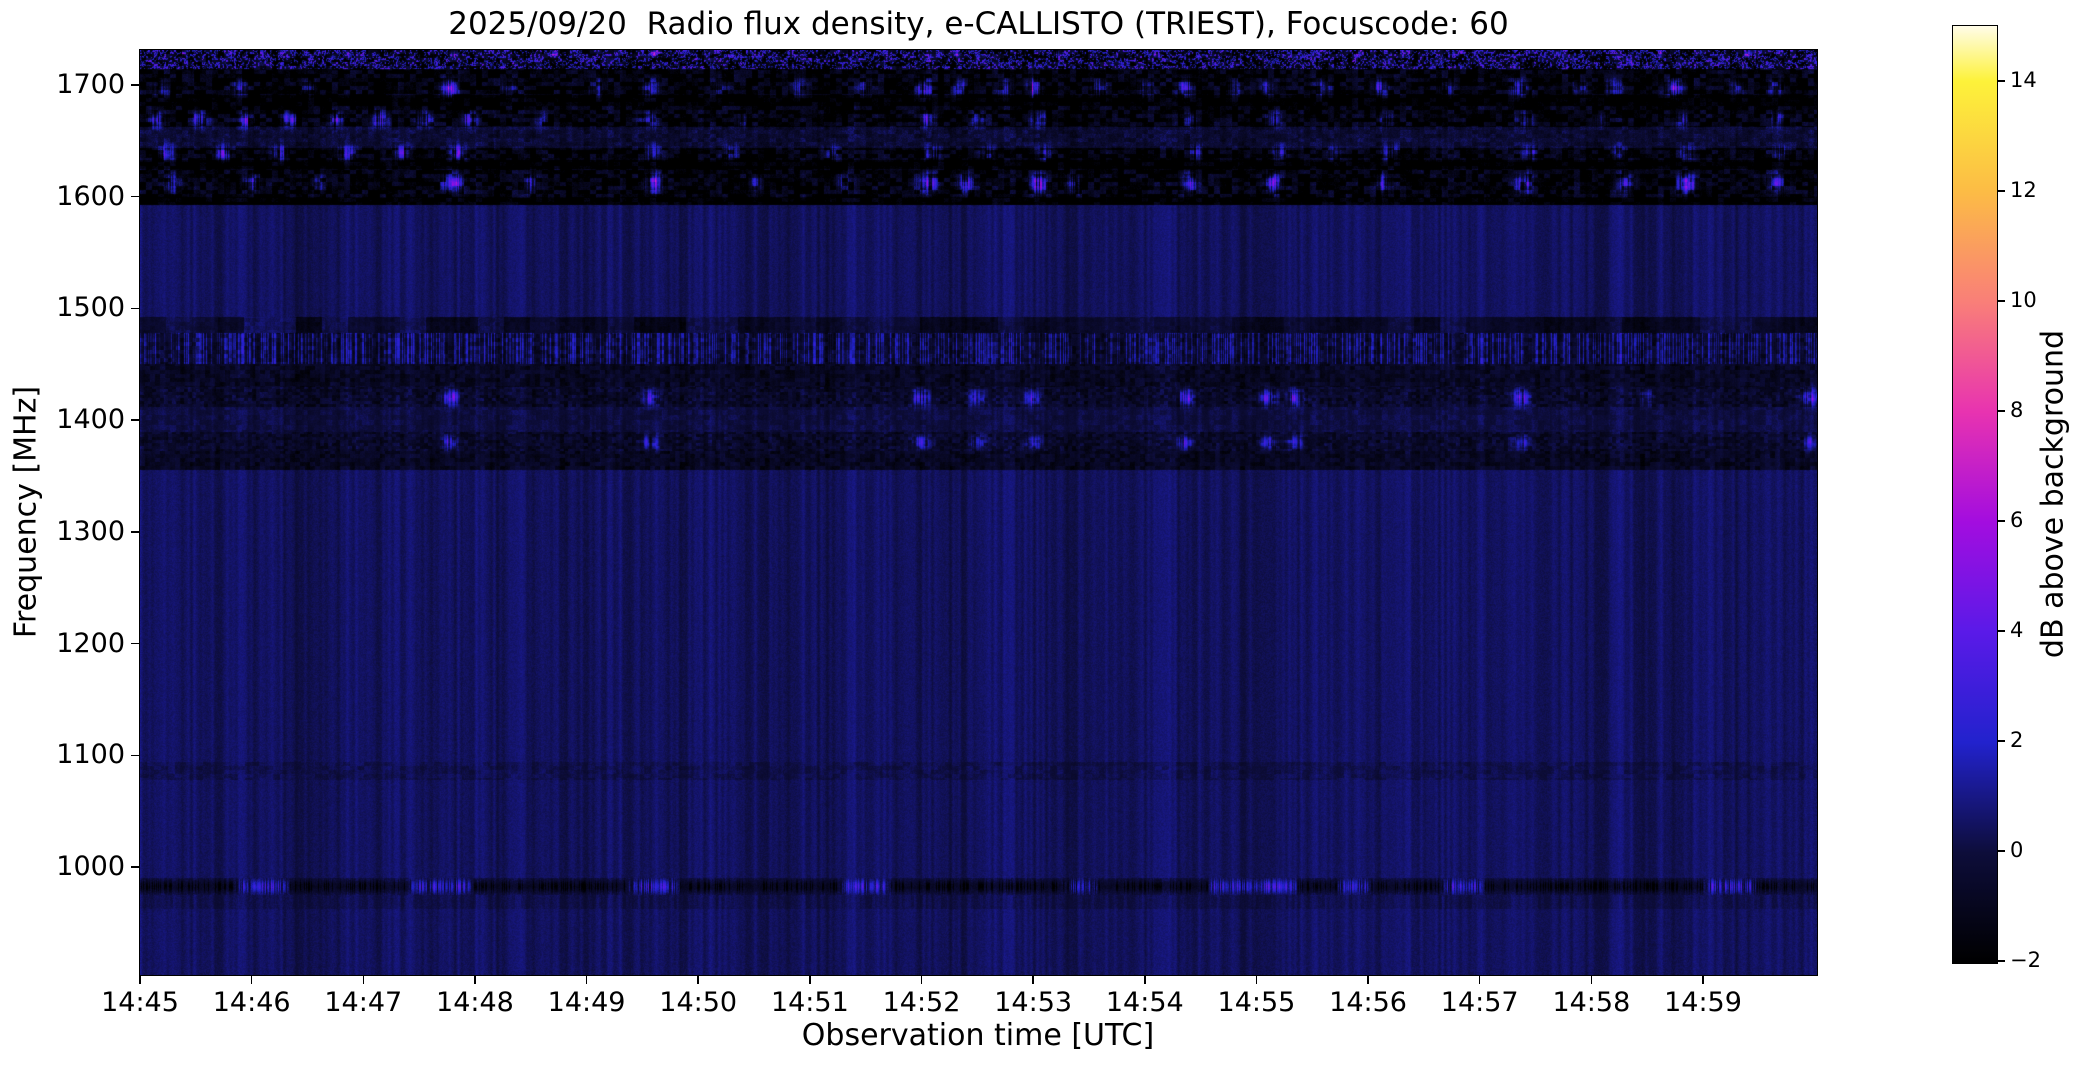 The width and height of the screenshot is (2085, 1067). What do you see at coordinates (698, 1002) in the screenshot?
I see `x-tick-label: 14:50` at bounding box center [698, 1002].